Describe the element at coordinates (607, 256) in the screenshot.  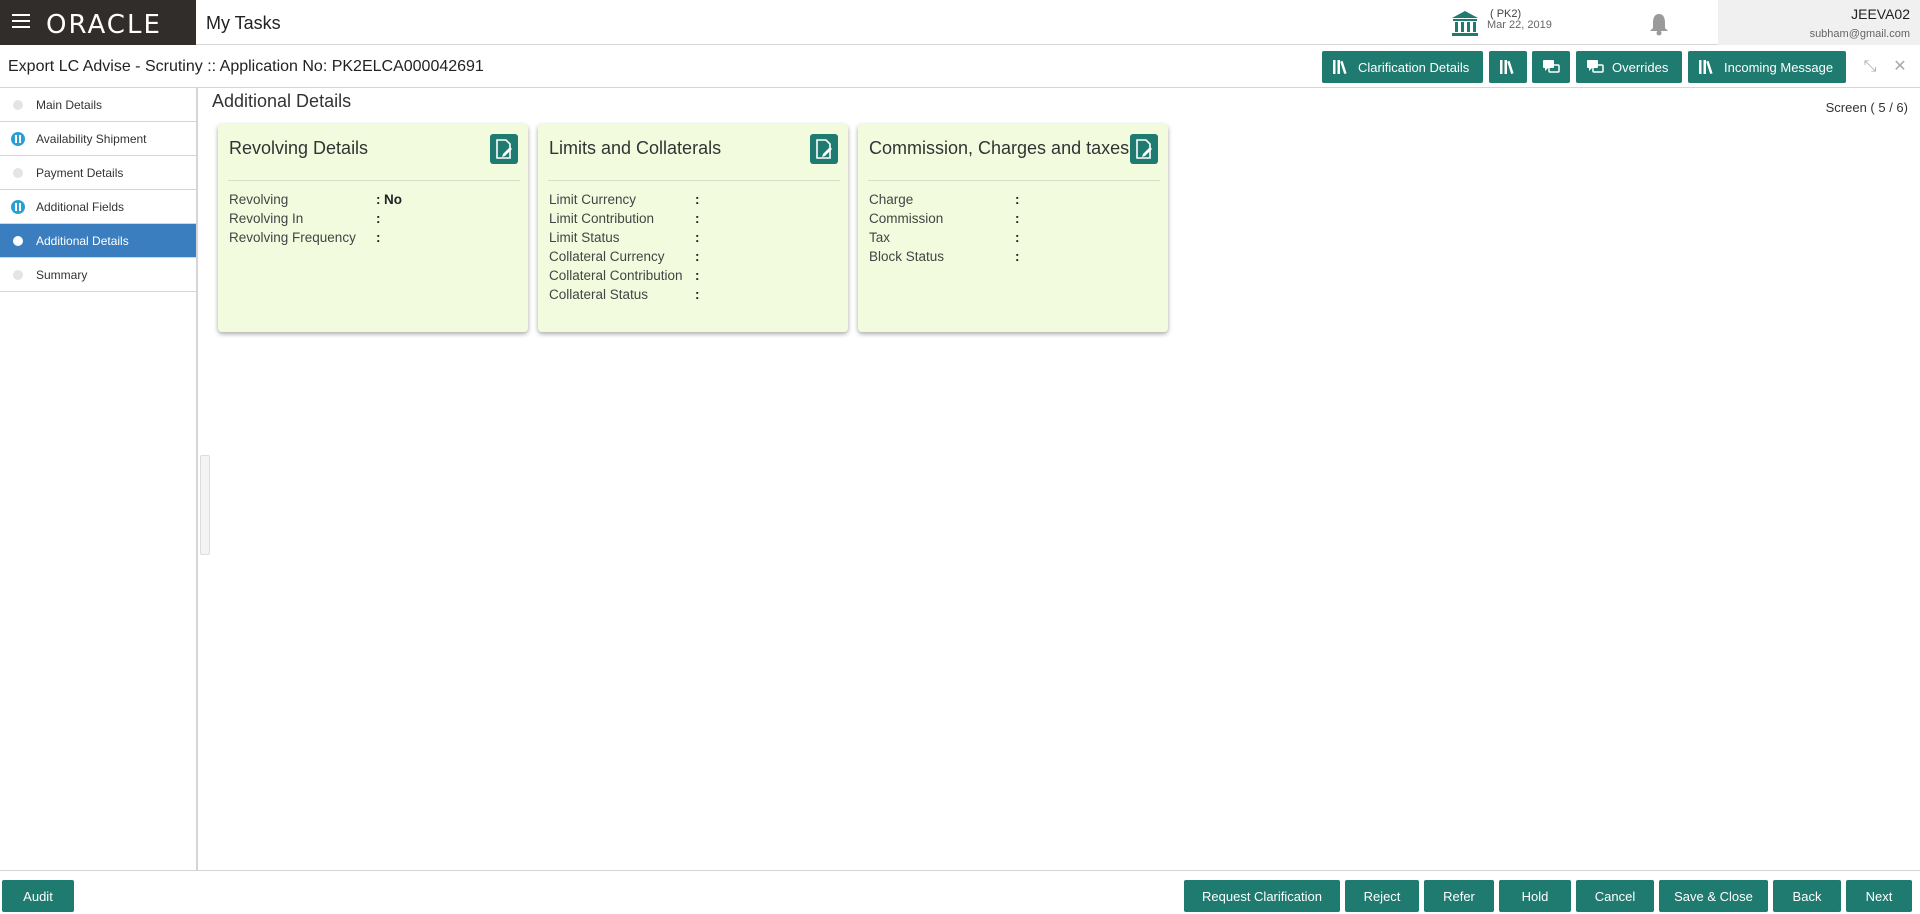
I see `field-label: Collateral Currency` at that location.